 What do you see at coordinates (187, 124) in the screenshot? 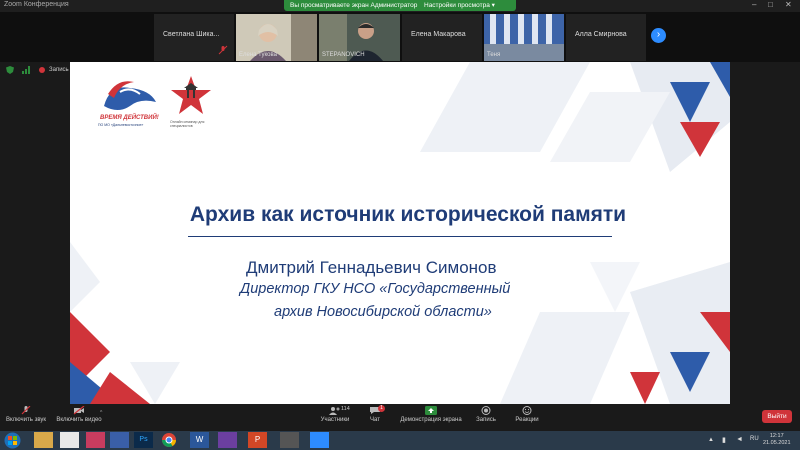
I see `seminar-logo-text: Онлайн семинар для специалистов` at bounding box center [187, 124].